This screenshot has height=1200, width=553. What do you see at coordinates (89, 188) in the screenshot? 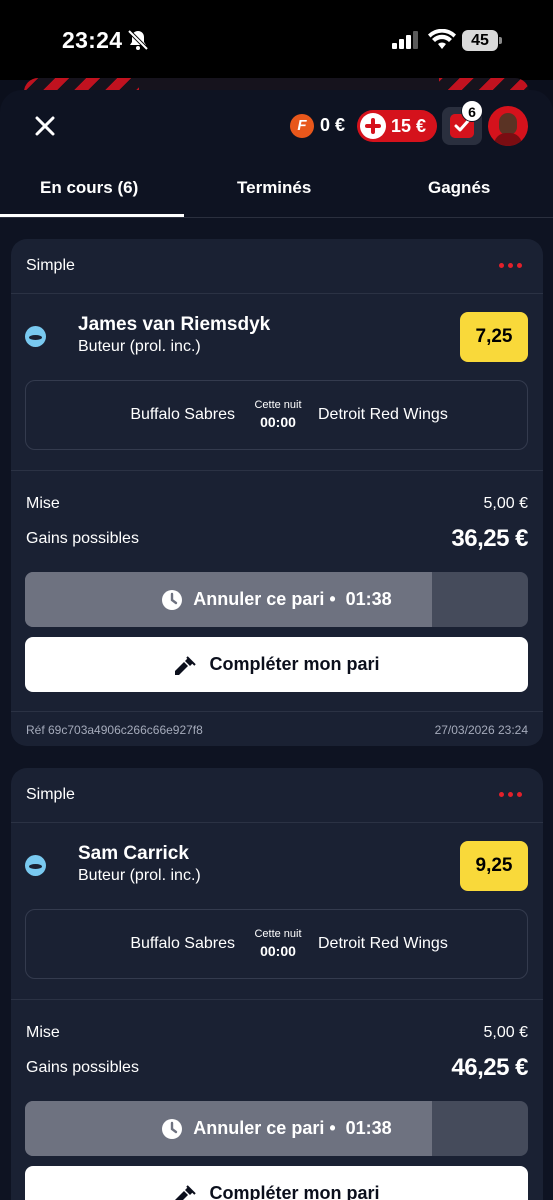
I see `tab-en-cours: En cours (6)` at bounding box center [89, 188].